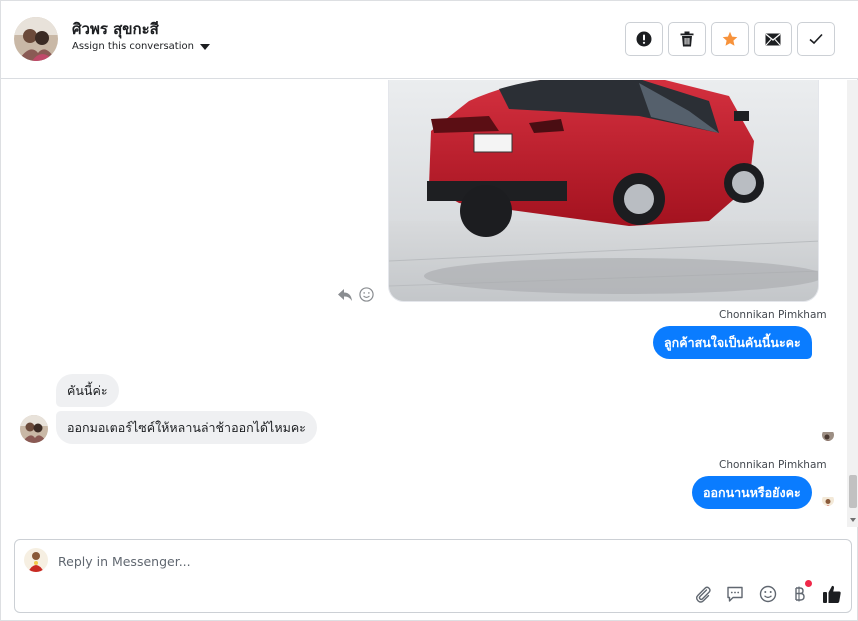 Image resolution: width=858 pixels, height=621 pixels. I want to click on paperclip-icon, so click(703, 594).